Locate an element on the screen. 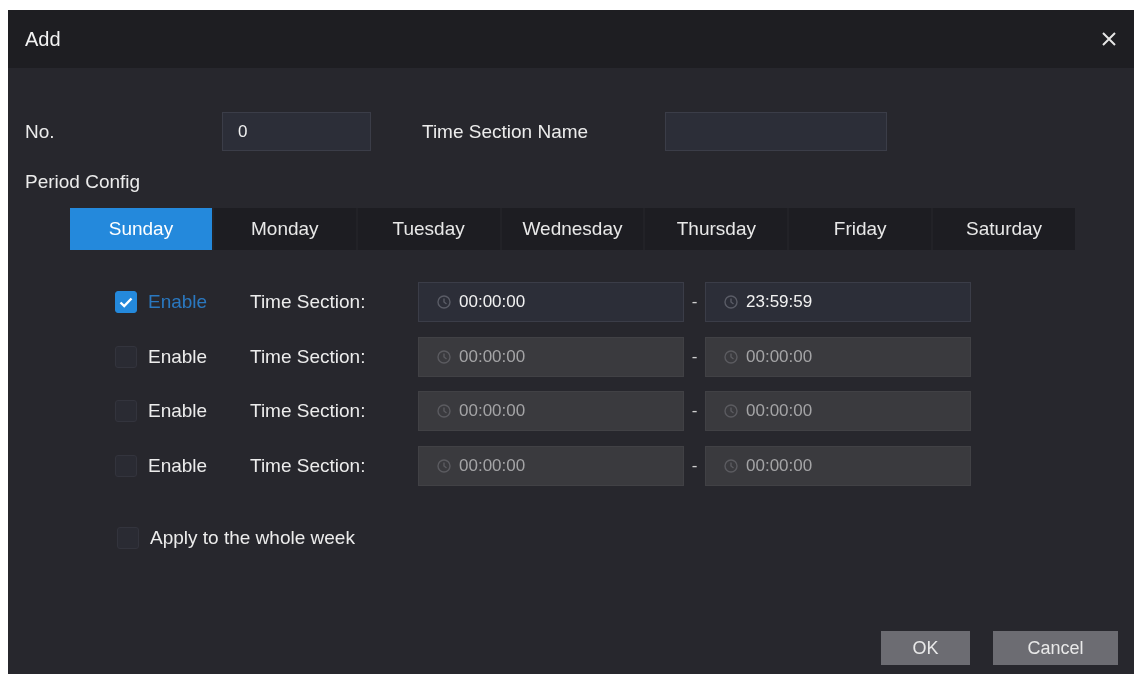  period-config-label: Period Config is located at coordinates (83, 182).